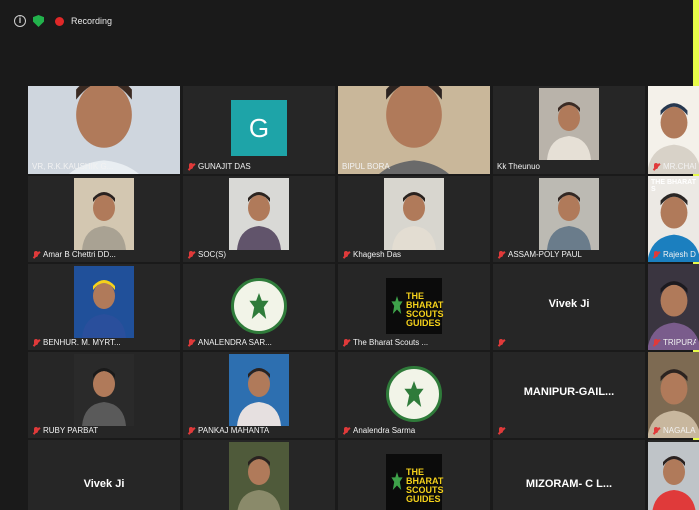 The width and height of the screenshot is (699, 510). Describe the element at coordinates (679, 166) in the screenshot. I see `participant-name: MR.CHAN` at that location.